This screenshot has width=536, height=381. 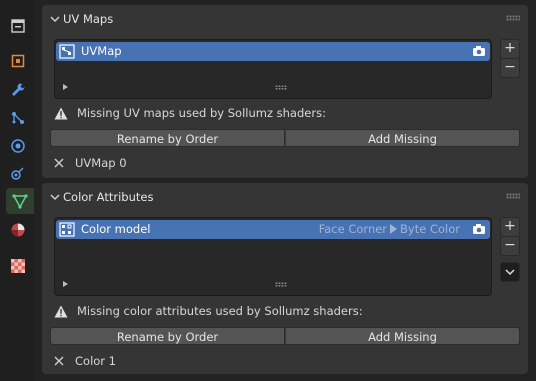 I want to click on color-button-row: Rename by Order Add Missing, so click(x=285, y=336).